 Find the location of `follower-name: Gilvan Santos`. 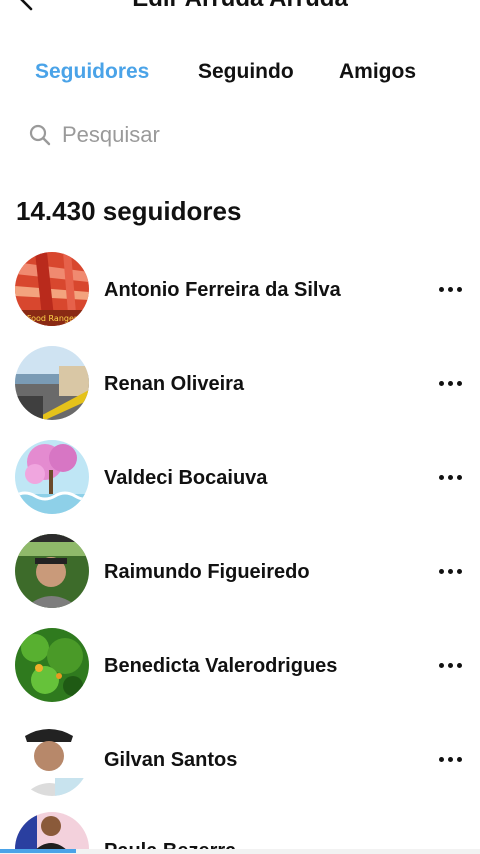

follower-name: Gilvan Santos is located at coordinates (171, 760).